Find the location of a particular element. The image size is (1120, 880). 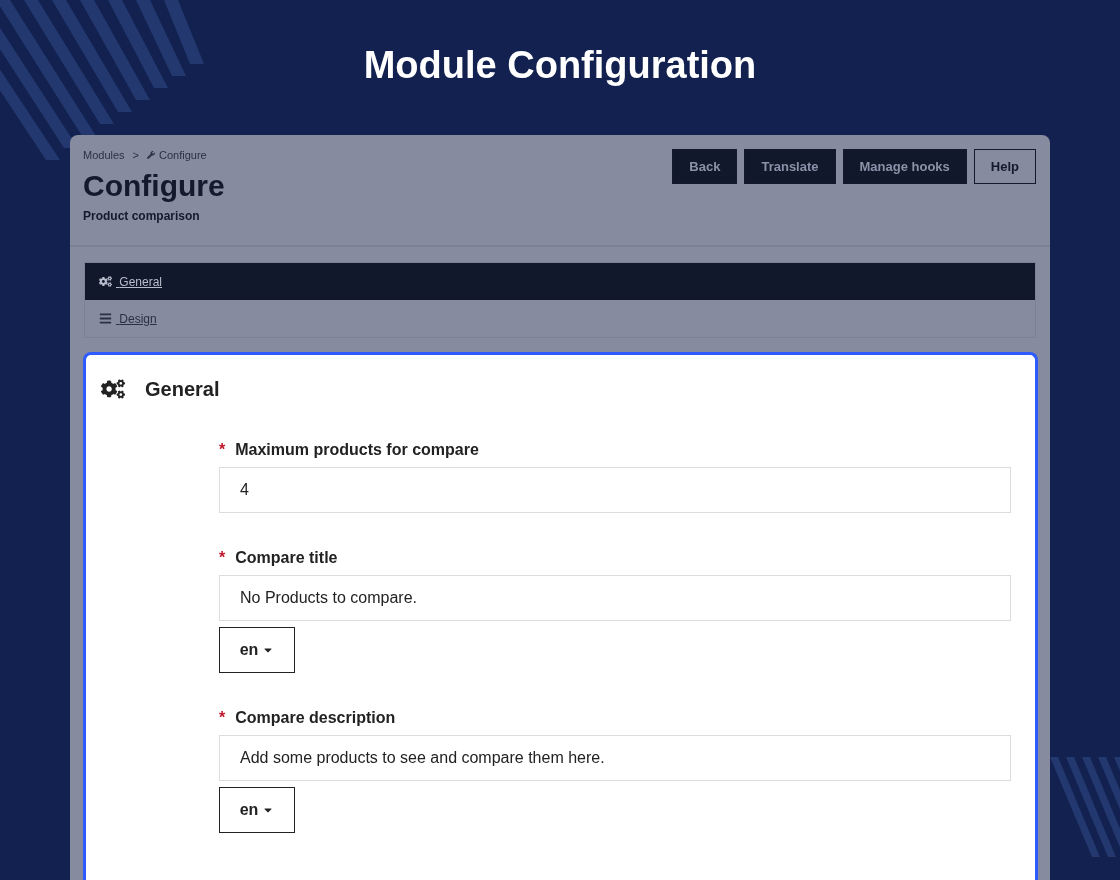

wrench-icon is located at coordinates (151, 155).